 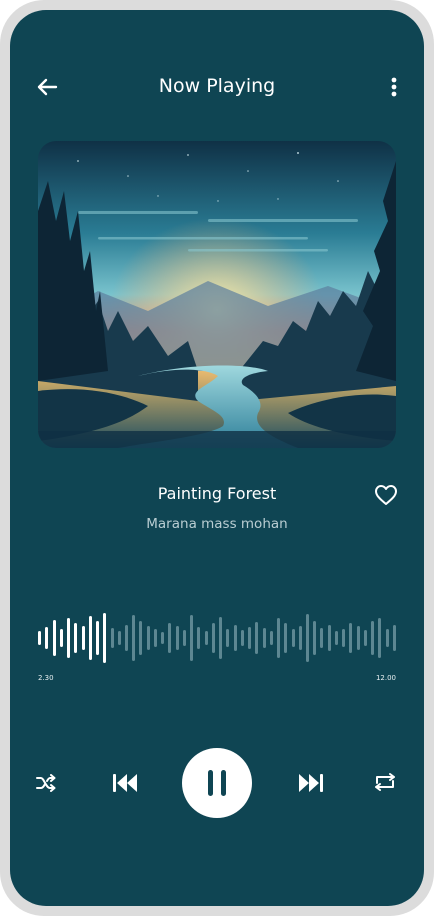 I want to click on repeat-icon, so click(x=385, y=782).